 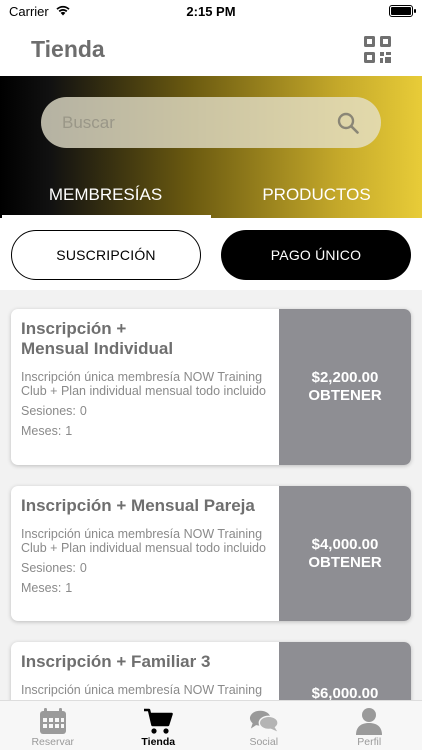 What do you see at coordinates (187, 122) in the screenshot?
I see `search-input` at bounding box center [187, 122].